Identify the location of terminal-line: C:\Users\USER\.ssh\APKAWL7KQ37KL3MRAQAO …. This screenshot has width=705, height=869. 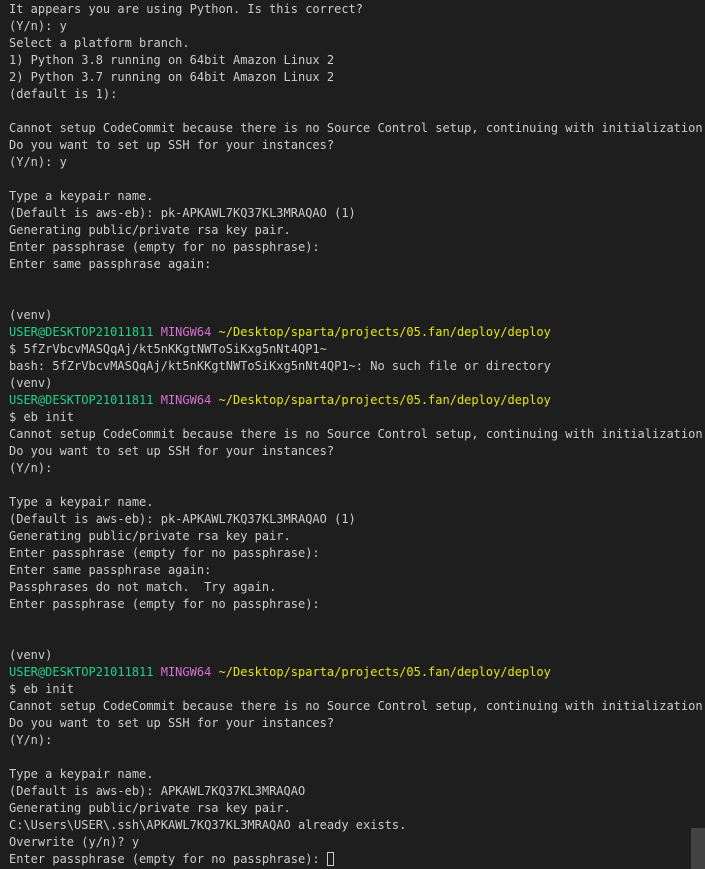
(208, 825).